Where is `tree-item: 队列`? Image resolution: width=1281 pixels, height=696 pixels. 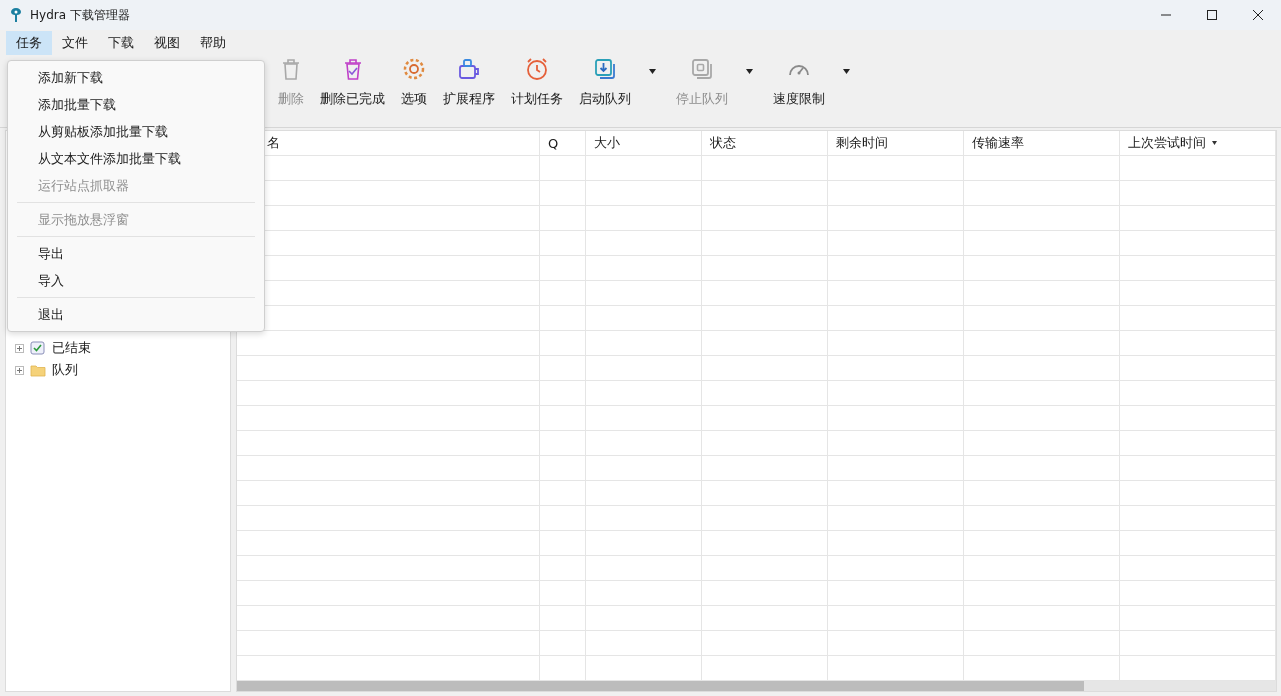
tree-item: 队列 is located at coordinates (65, 370).